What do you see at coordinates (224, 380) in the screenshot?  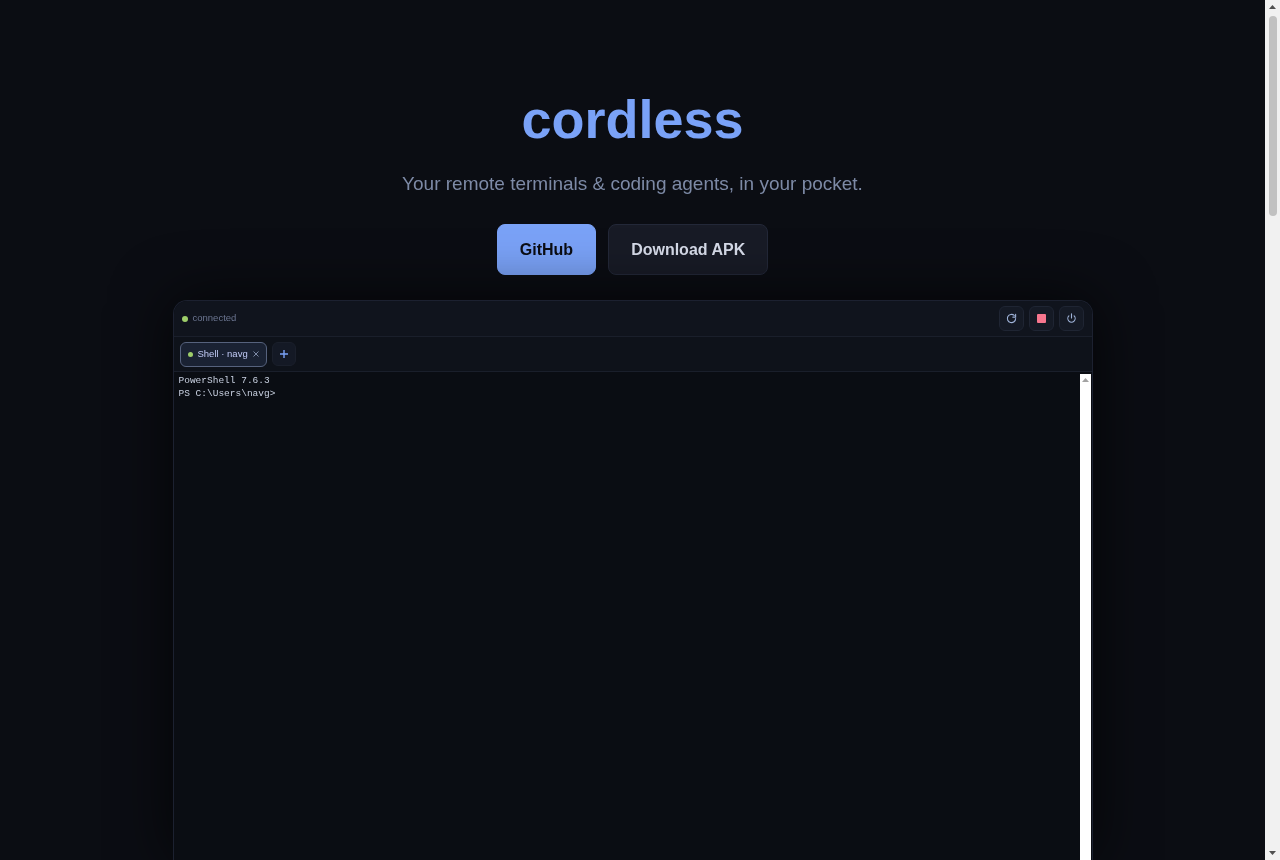 I see `terminal-line: PowerShell 7.6.3` at bounding box center [224, 380].